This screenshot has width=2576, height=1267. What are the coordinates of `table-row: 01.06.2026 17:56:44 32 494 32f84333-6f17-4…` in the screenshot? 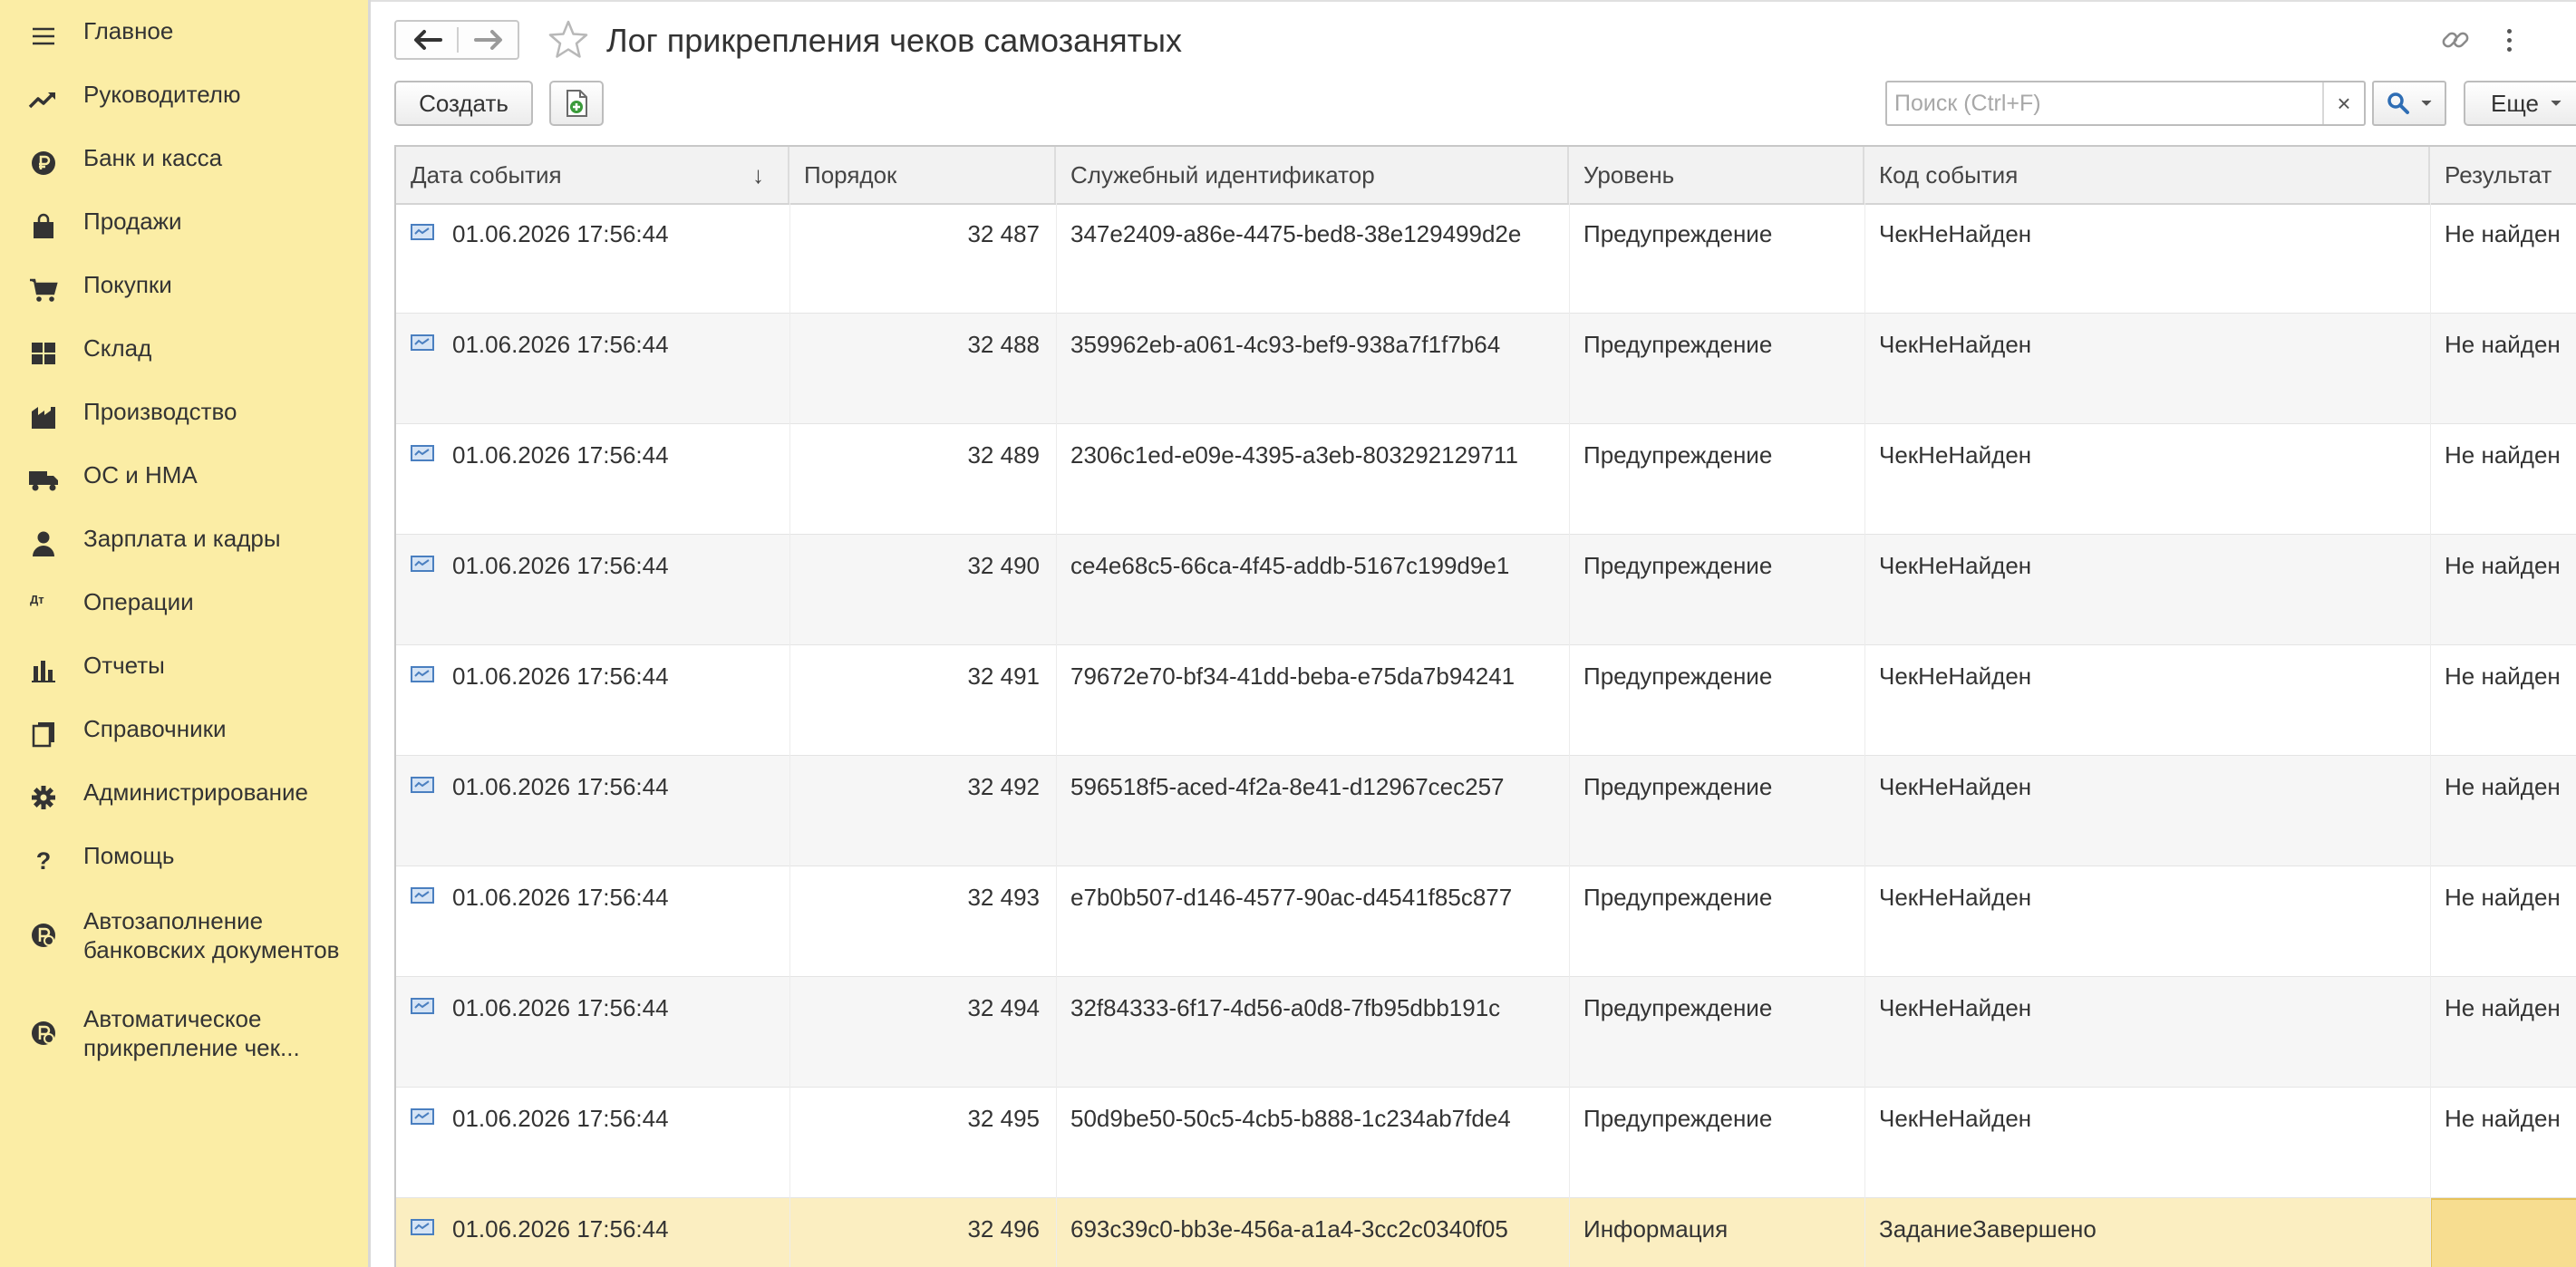 It's located at (1486, 1032).